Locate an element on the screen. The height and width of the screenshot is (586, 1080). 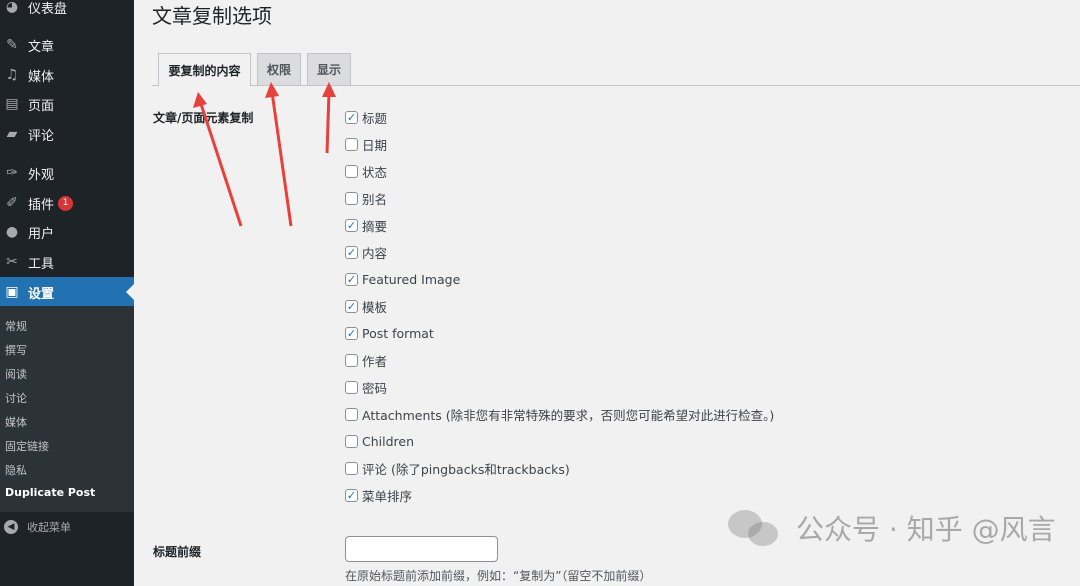
option-menu-order: ✓ 菜单排序 is located at coordinates (378, 495).